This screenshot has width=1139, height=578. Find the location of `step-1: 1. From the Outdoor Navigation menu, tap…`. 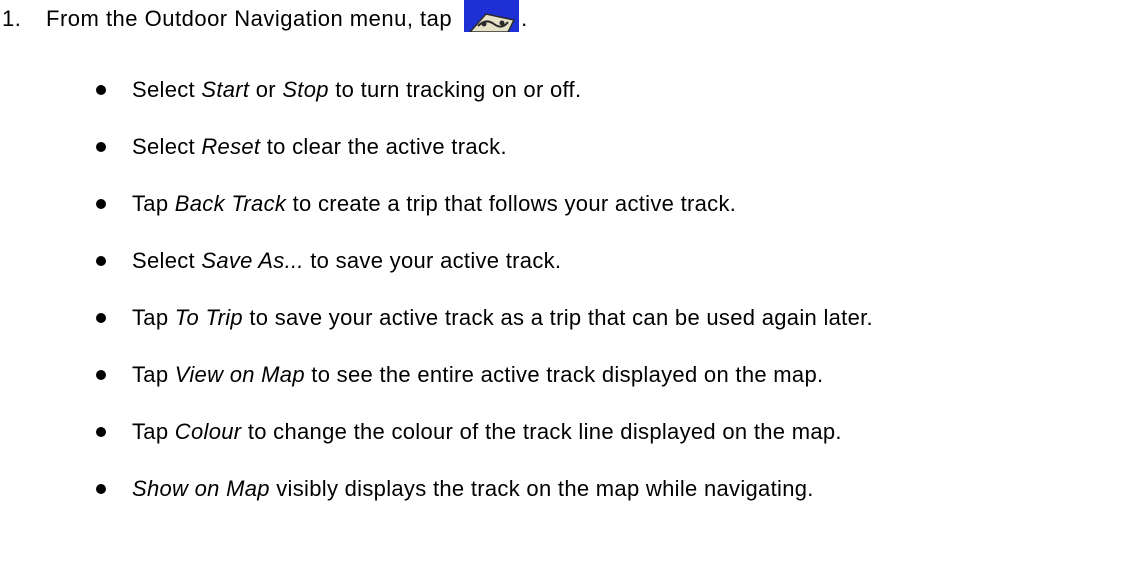

step-1: 1. From the Outdoor Navigation menu, tap… is located at coordinates (264, 19).